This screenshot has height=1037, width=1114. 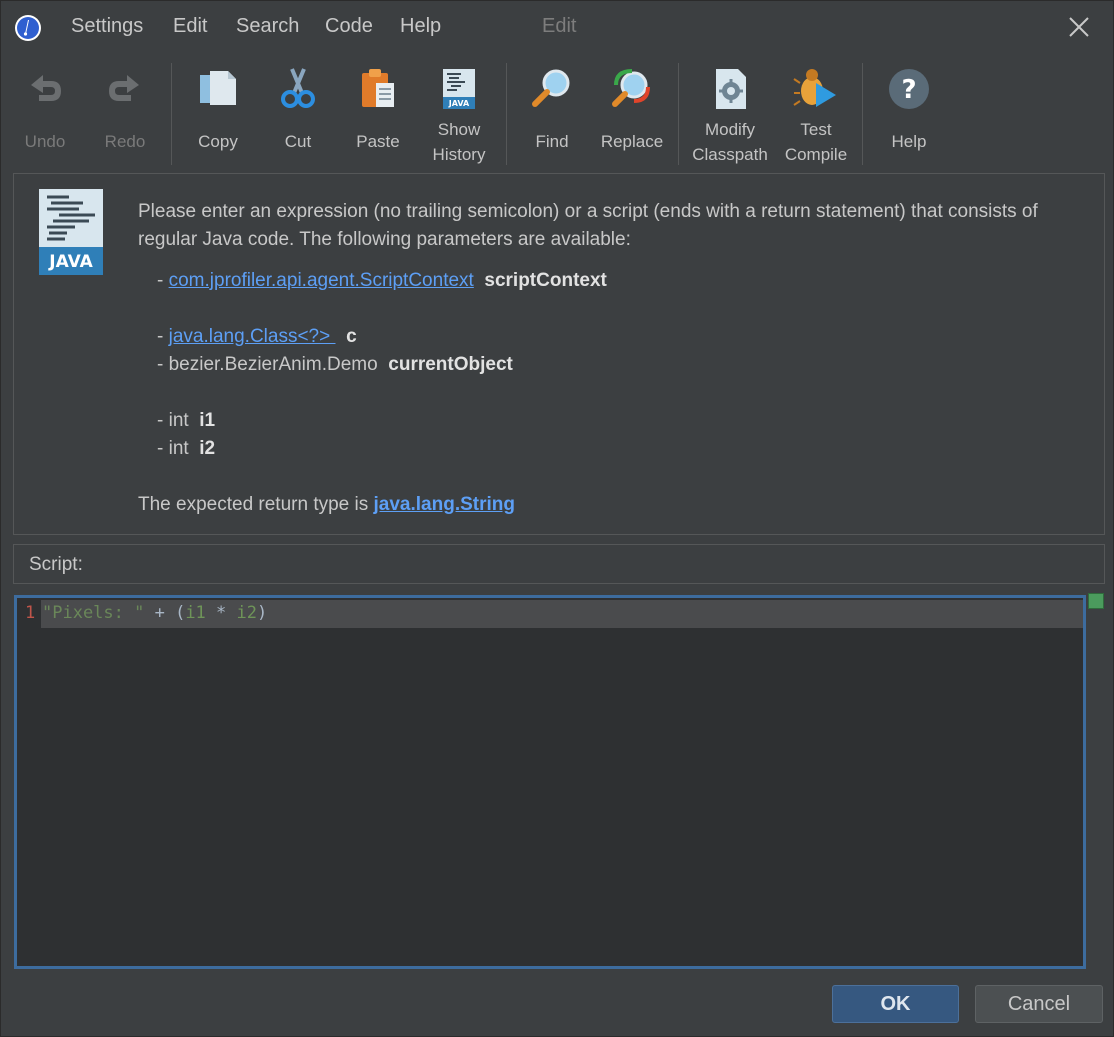 I want to click on bug-run-icon, so click(x=814, y=88).